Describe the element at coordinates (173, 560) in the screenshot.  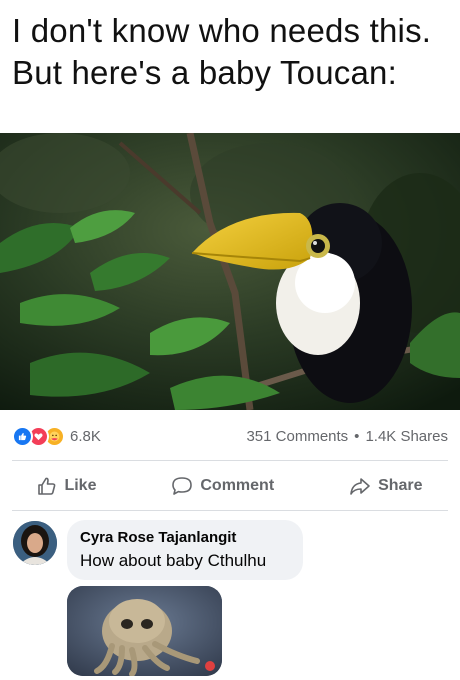
I see `comment-text: How about baby Cthulhu` at that location.